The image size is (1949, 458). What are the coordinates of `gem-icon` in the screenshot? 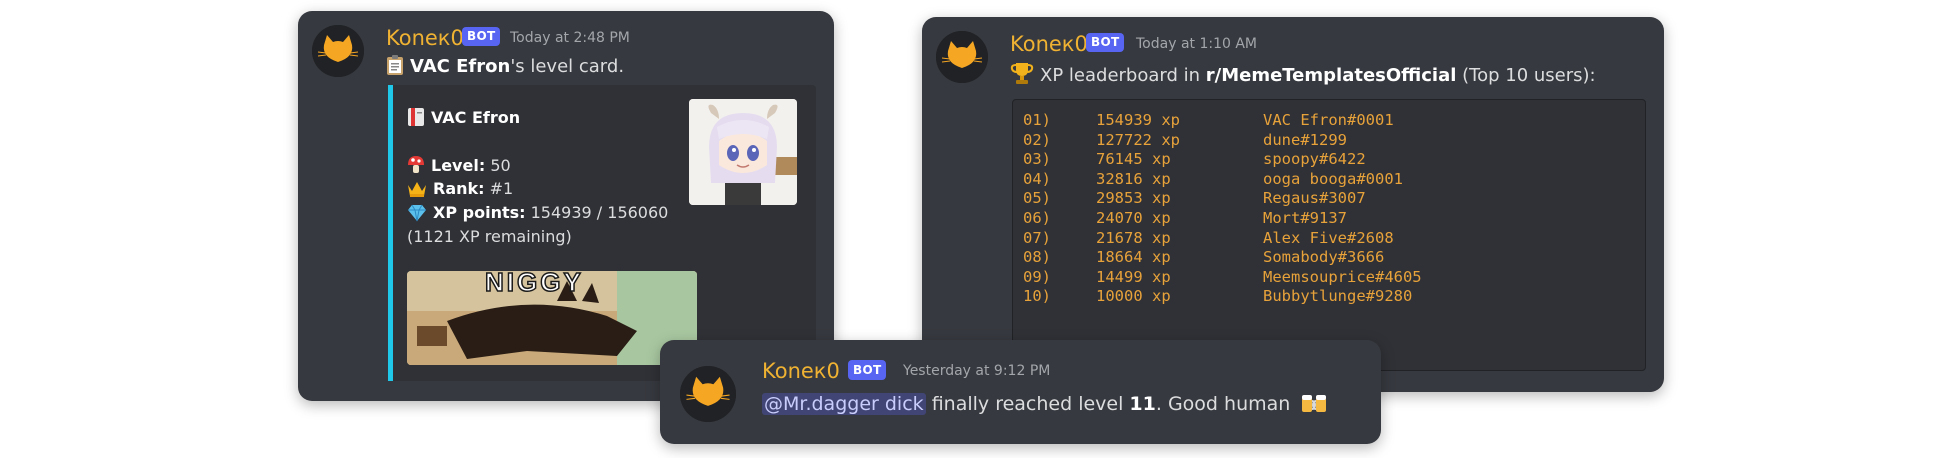 It's located at (417, 215).